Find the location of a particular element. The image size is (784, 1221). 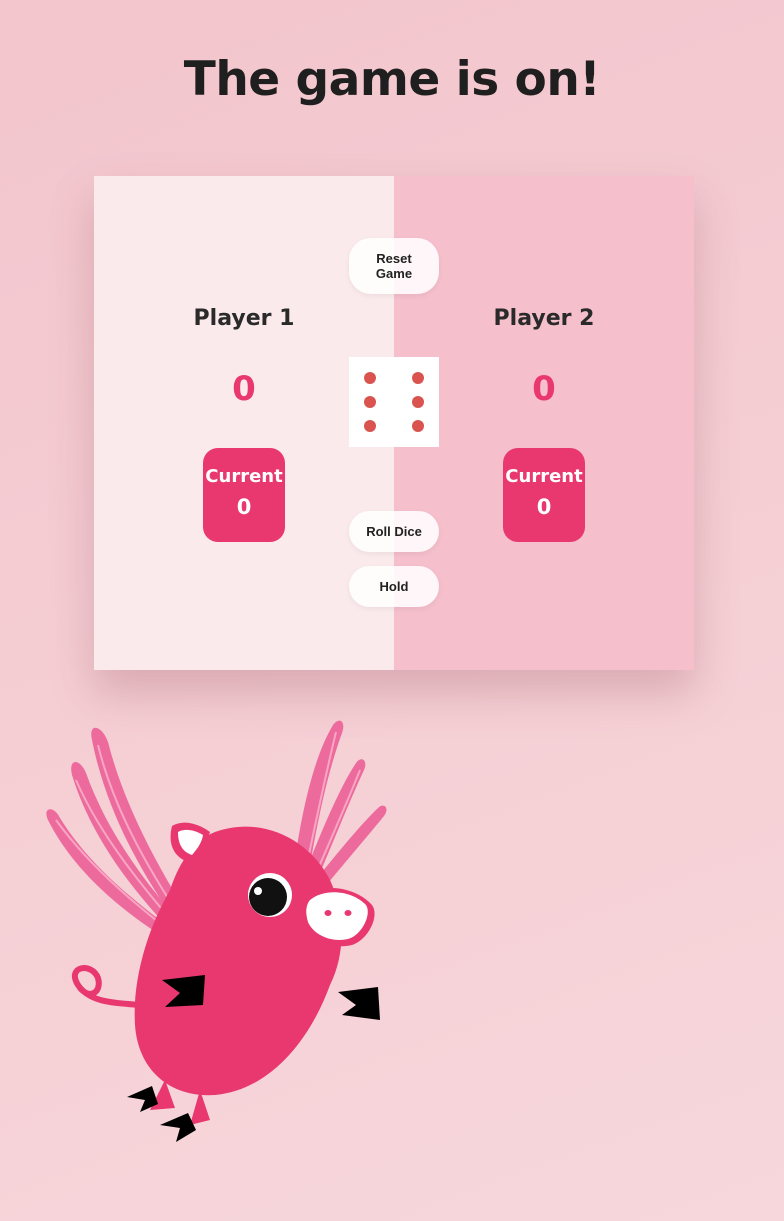

player-2-score: 0 is located at coordinates (544, 389).